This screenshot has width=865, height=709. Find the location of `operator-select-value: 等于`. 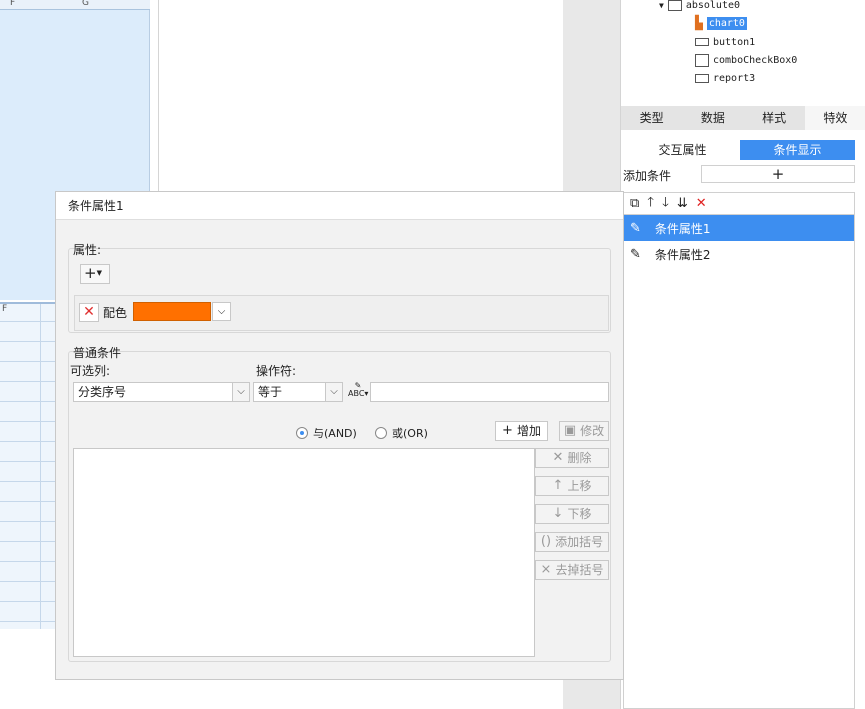

operator-select-value: 等于 is located at coordinates (270, 392).